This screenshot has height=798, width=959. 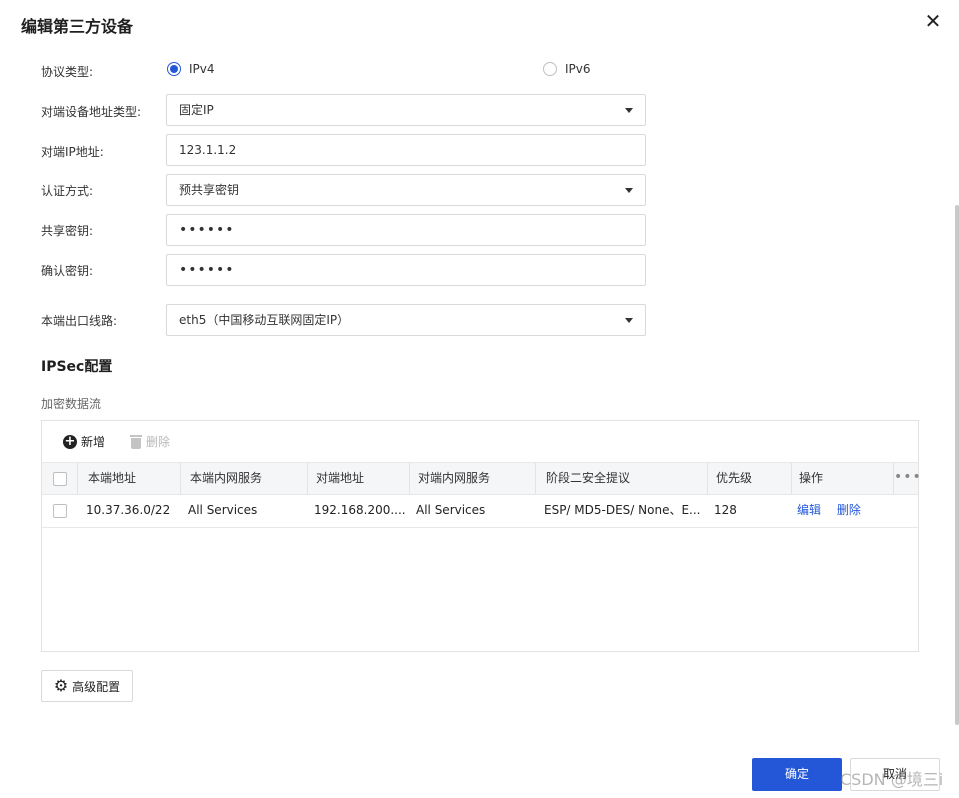 What do you see at coordinates (79, 321) in the screenshot?
I see `egress-label: 本端出口线路:` at bounding box center [79, 321].